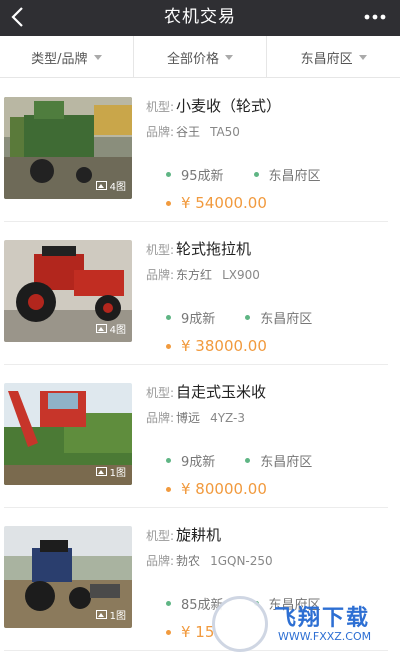  I want to click on watermark-logo-icon, so click(240, 624).